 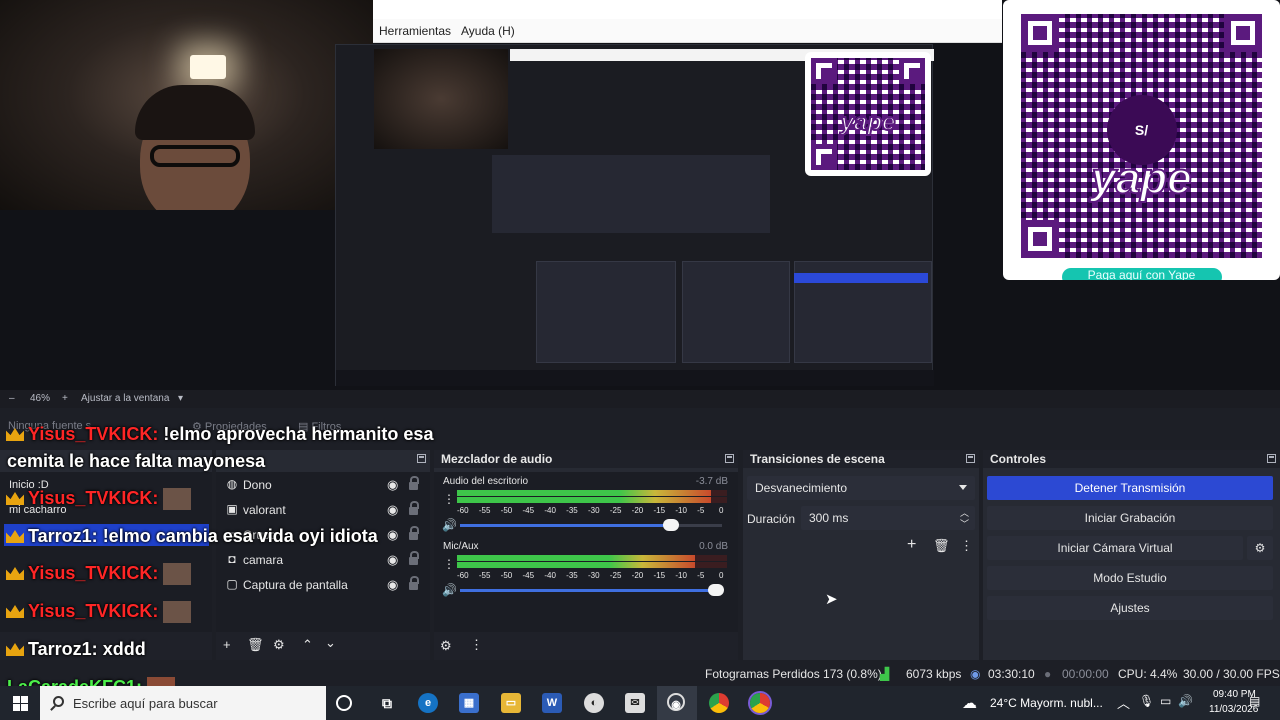 What do you see at coordinates (969, 703) in the screenshot?
I see `weather-icon: ☁` at bounding box center [969, 703].